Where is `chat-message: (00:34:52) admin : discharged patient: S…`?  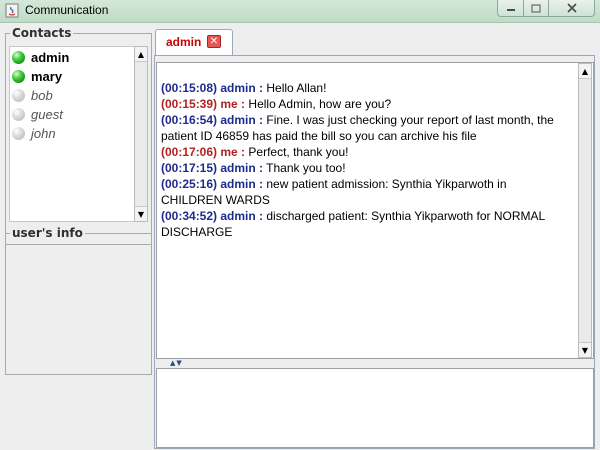 chat-message: (00:34:52) admin : discharged patient: S… is located at coordinates (366, 224).